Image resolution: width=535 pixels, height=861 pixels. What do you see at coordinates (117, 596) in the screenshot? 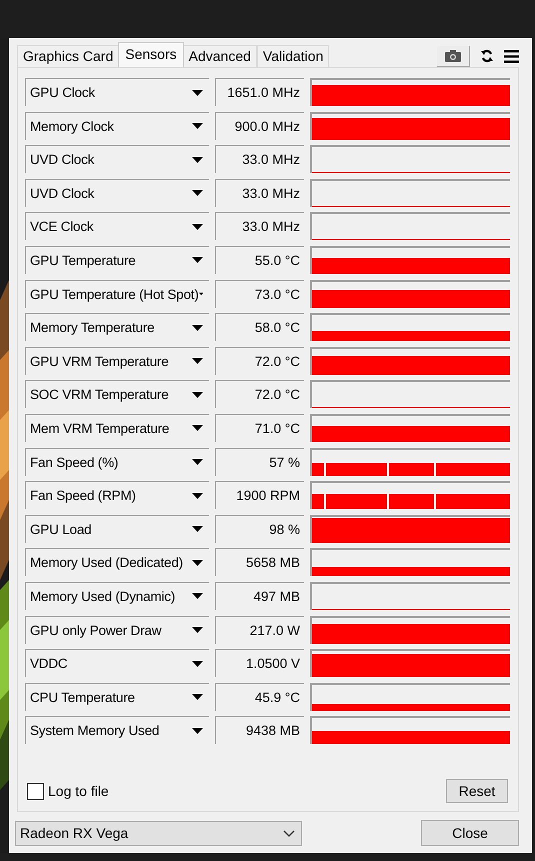
I see `sensor-name-dropdown: Memory Used (Dynamic)` at bounding box center [117, 596].